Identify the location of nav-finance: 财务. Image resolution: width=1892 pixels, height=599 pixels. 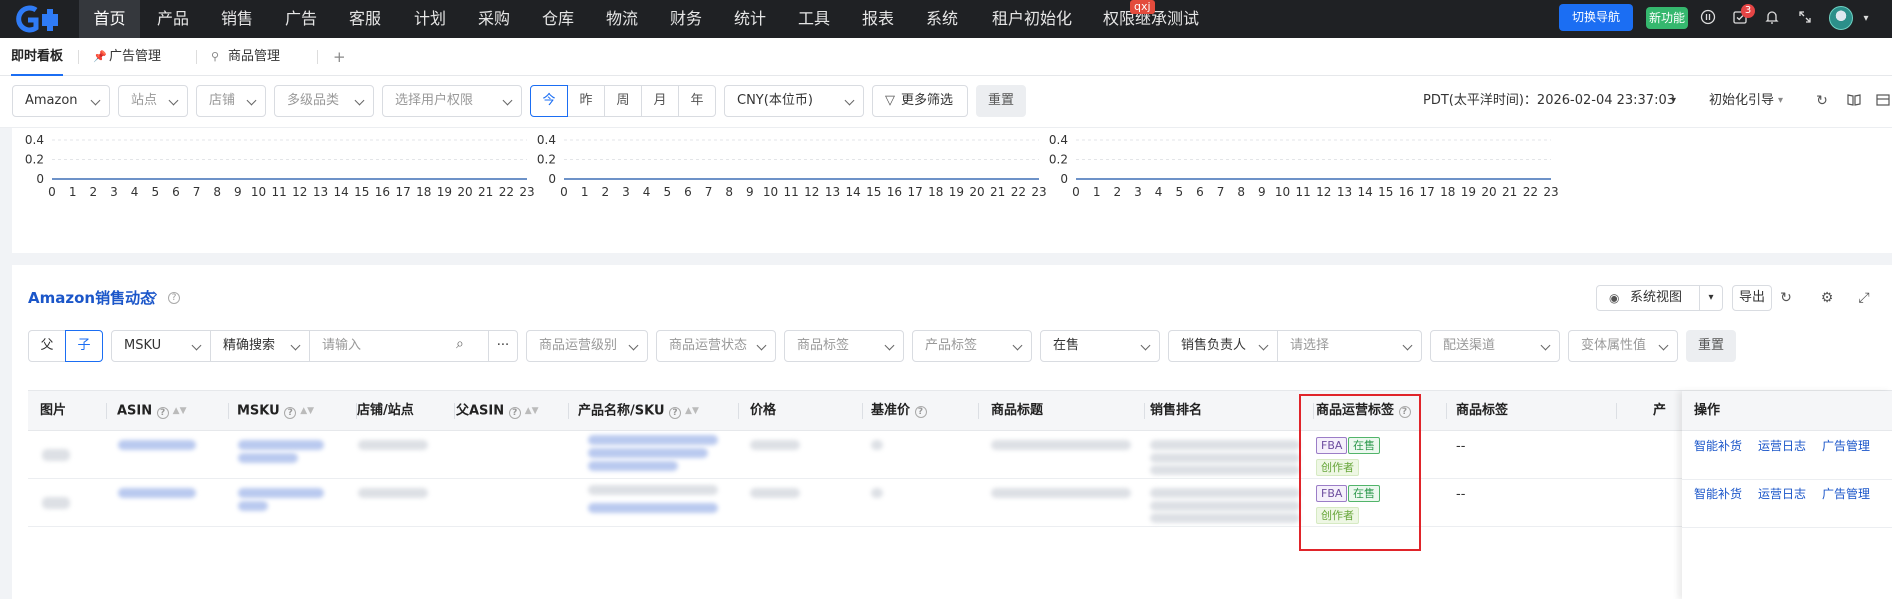
(686, 19).